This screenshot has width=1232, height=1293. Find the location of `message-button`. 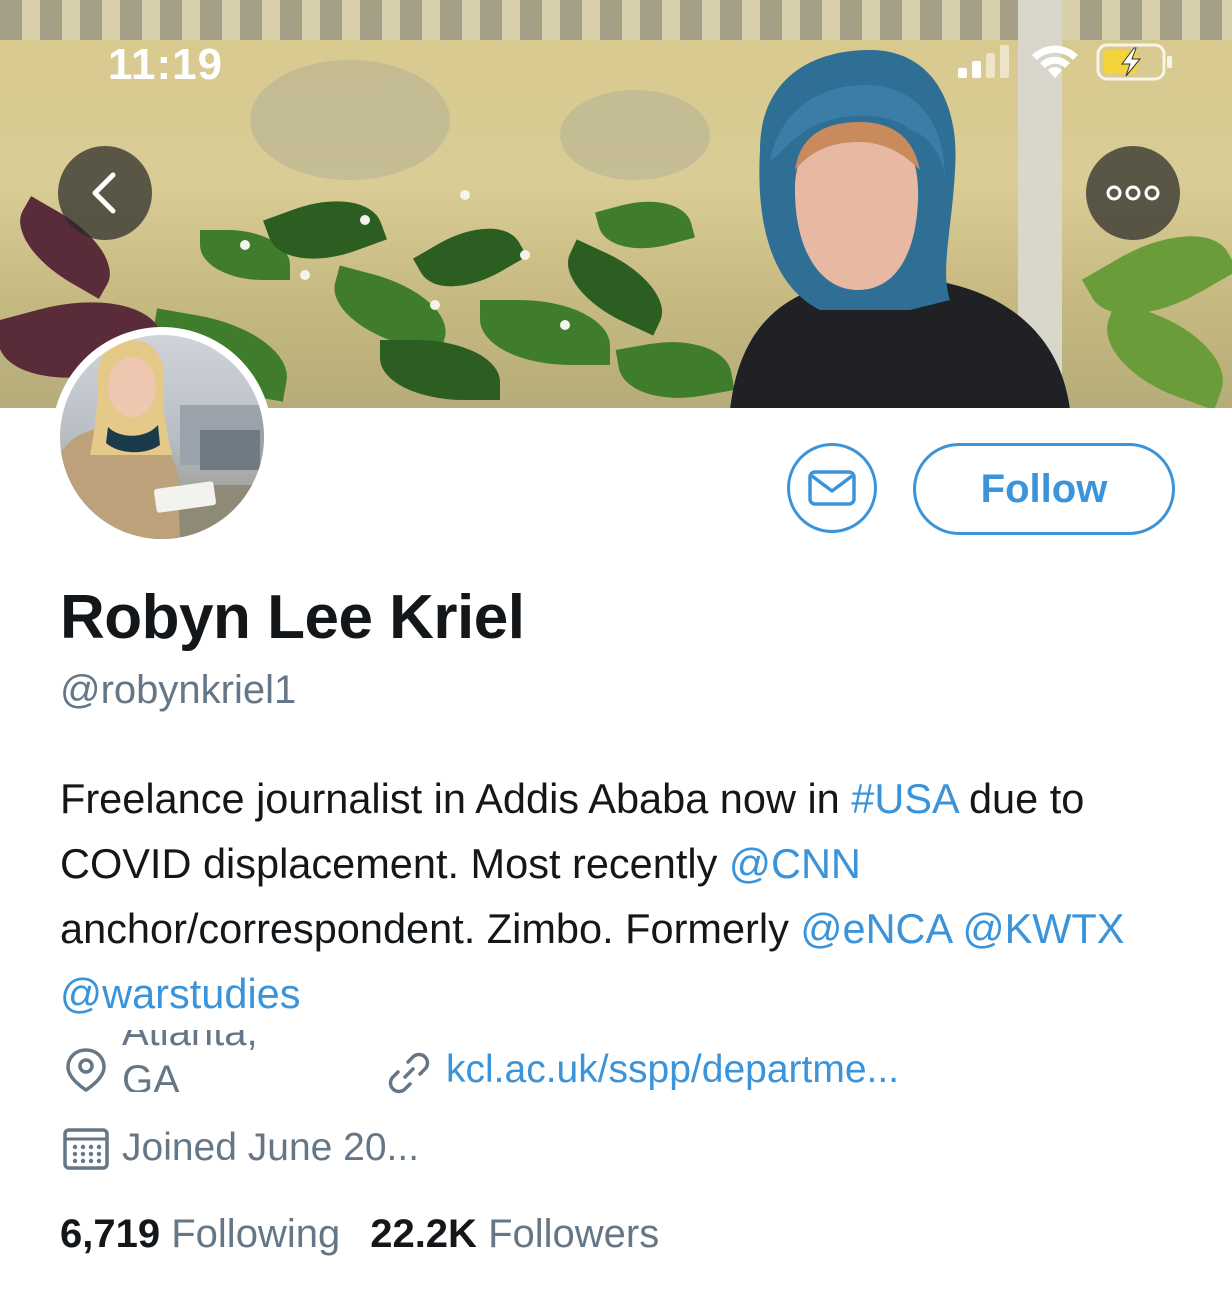

message-button is located at coordinates (832, 488).